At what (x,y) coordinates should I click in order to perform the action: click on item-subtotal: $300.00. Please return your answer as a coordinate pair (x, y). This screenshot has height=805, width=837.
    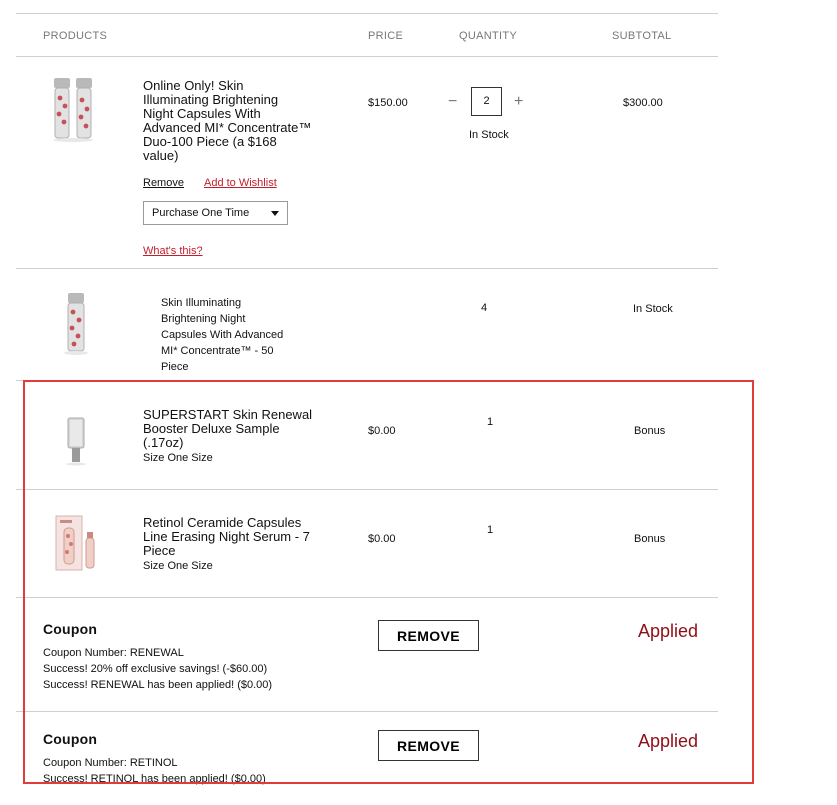
    Looking at the image, I should click on (643, 103).